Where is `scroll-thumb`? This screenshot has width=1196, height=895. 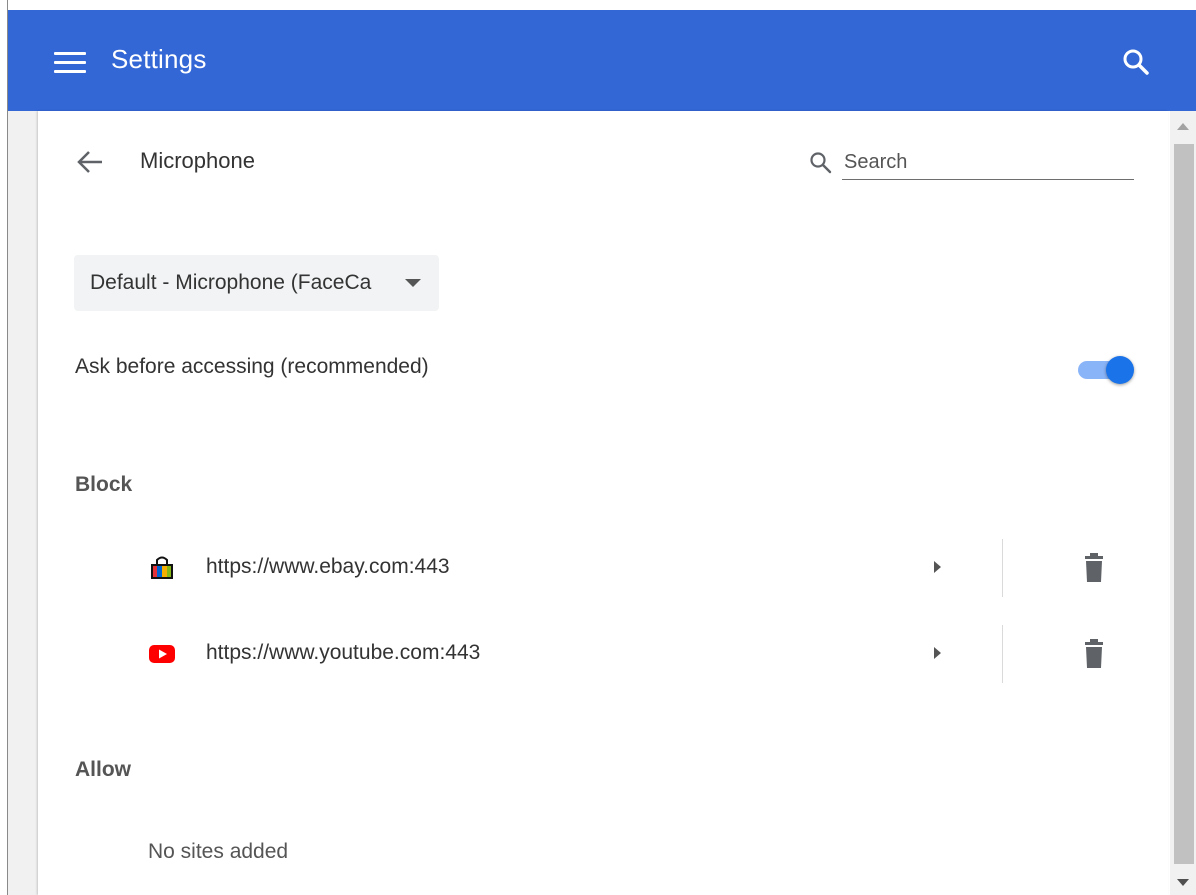 scroll-thumb is located at coordinates (1184, 504).